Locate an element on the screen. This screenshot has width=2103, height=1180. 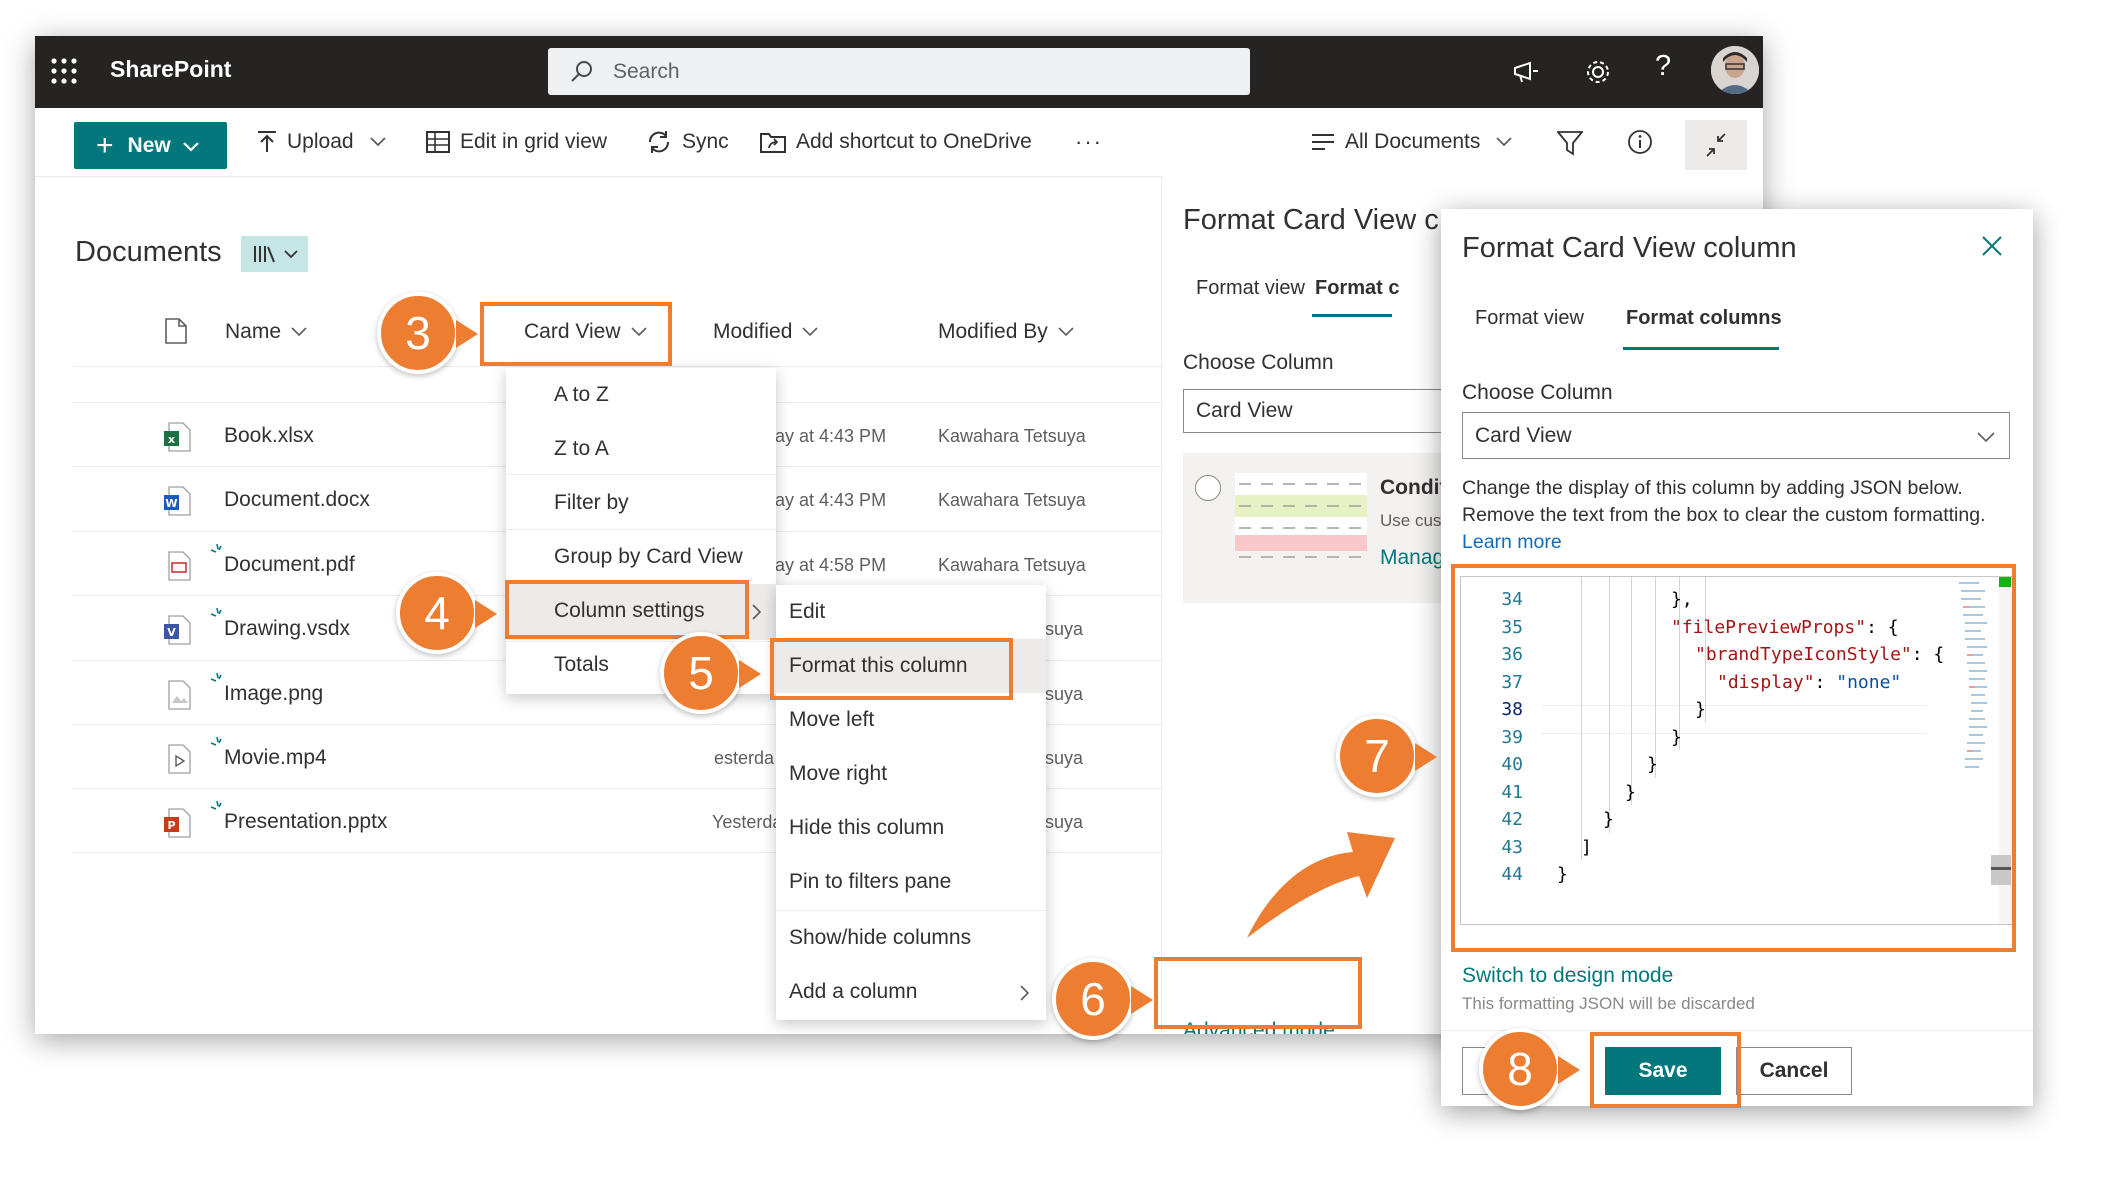
column-select: Card View is located at coordinates (1736, 435).